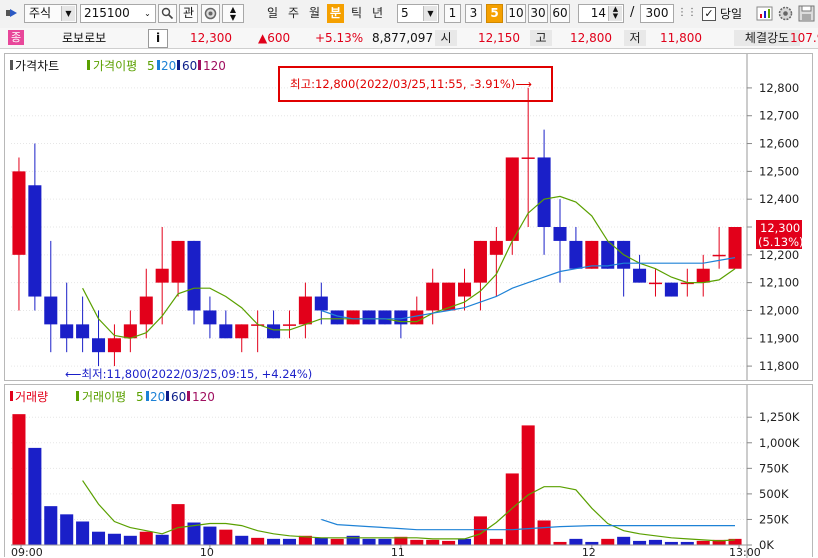 The image size is (818, 558). I want to click on search-icon, so click(167, 13).